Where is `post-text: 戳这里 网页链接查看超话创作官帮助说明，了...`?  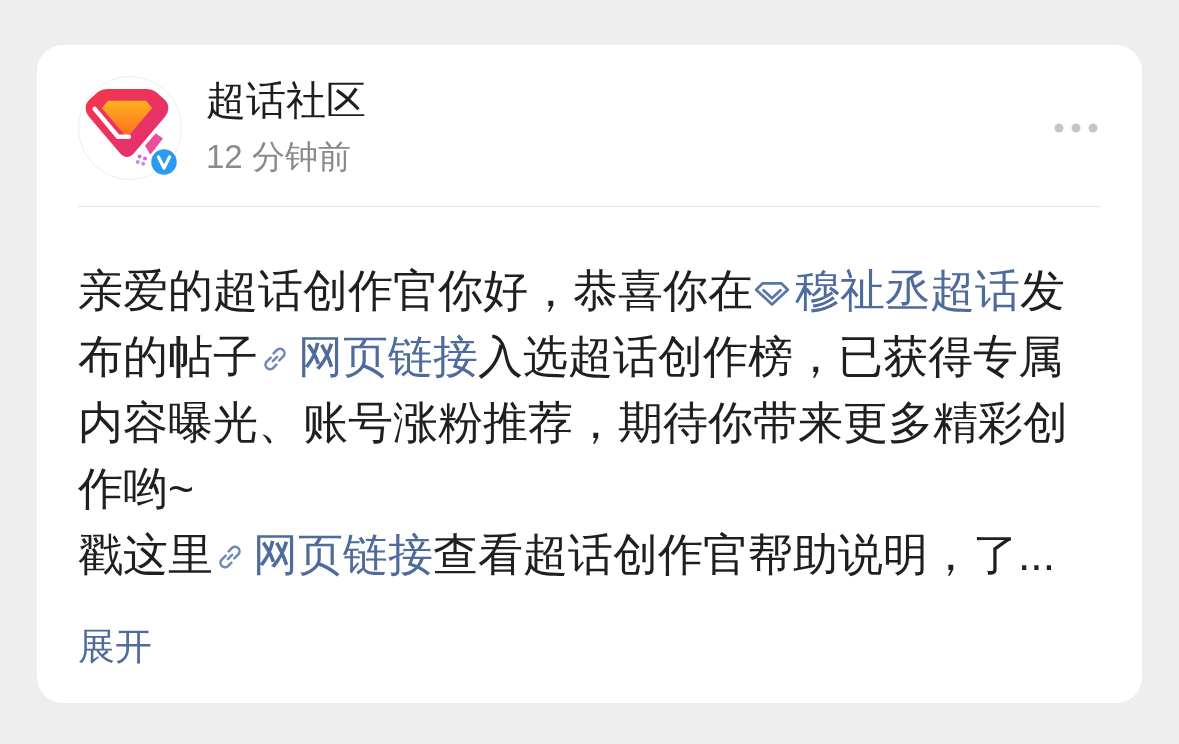 post-text: 戳这里 网页链接查看超话创作官帮助说明，了... is located at coordinates (567, 555).